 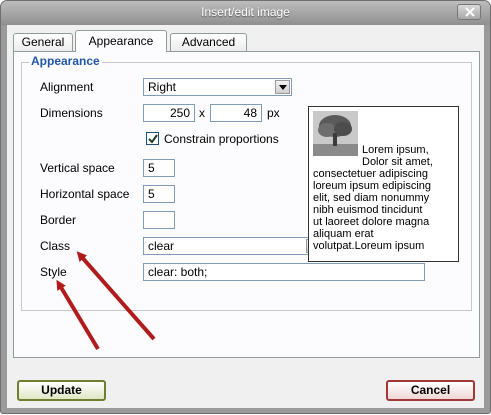 What do you see at coordinates (71, 113) in the screenshot?
I see `dimensions-label: Dimensions` at bounding box center [71, 113].